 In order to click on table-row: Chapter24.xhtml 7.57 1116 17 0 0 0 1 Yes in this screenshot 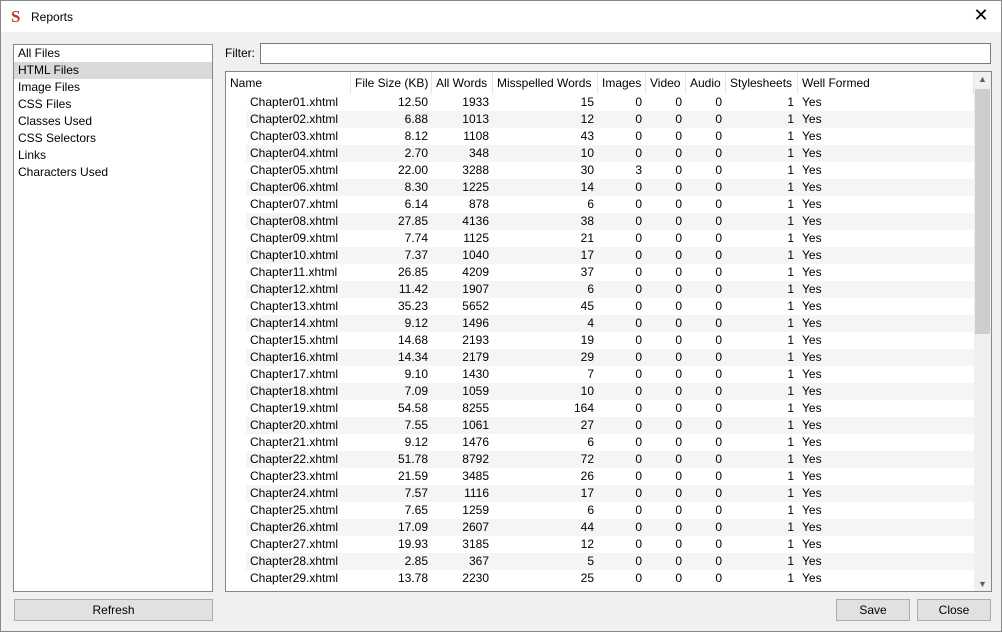, I will do `click(600, 493)`.